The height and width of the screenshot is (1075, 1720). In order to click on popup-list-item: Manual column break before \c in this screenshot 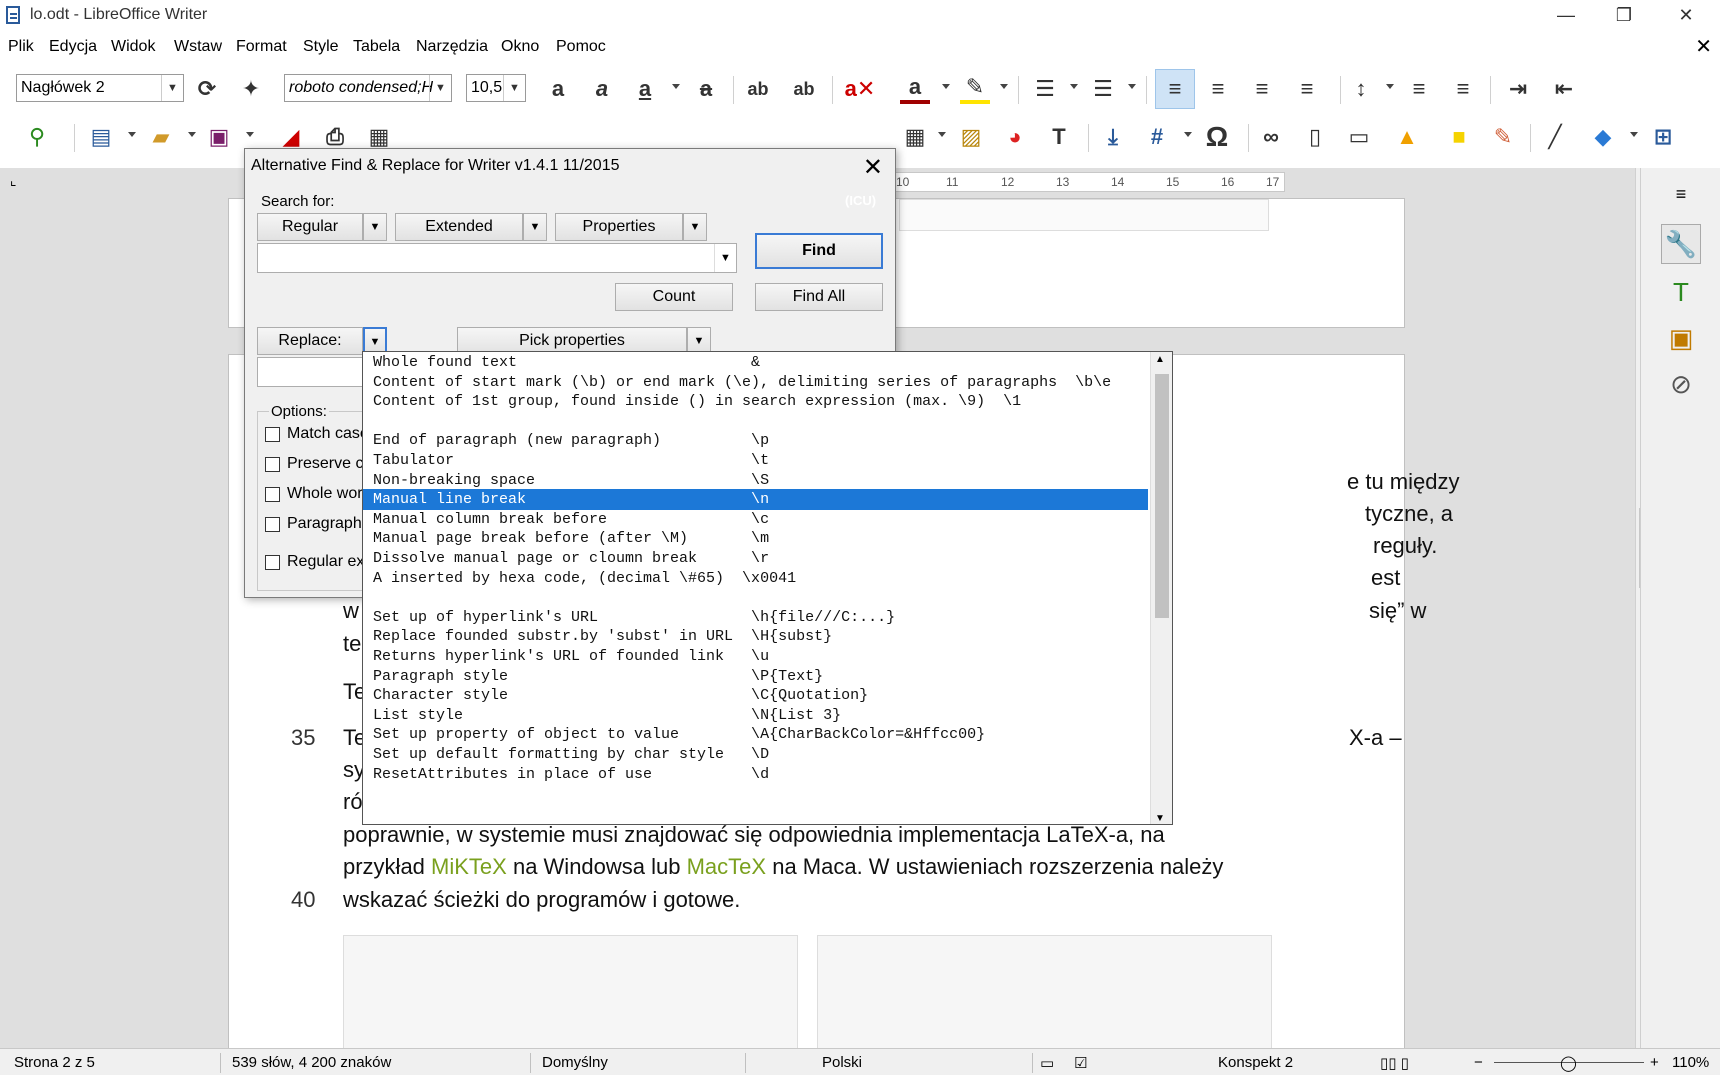, I will do `click(755, 519)`.